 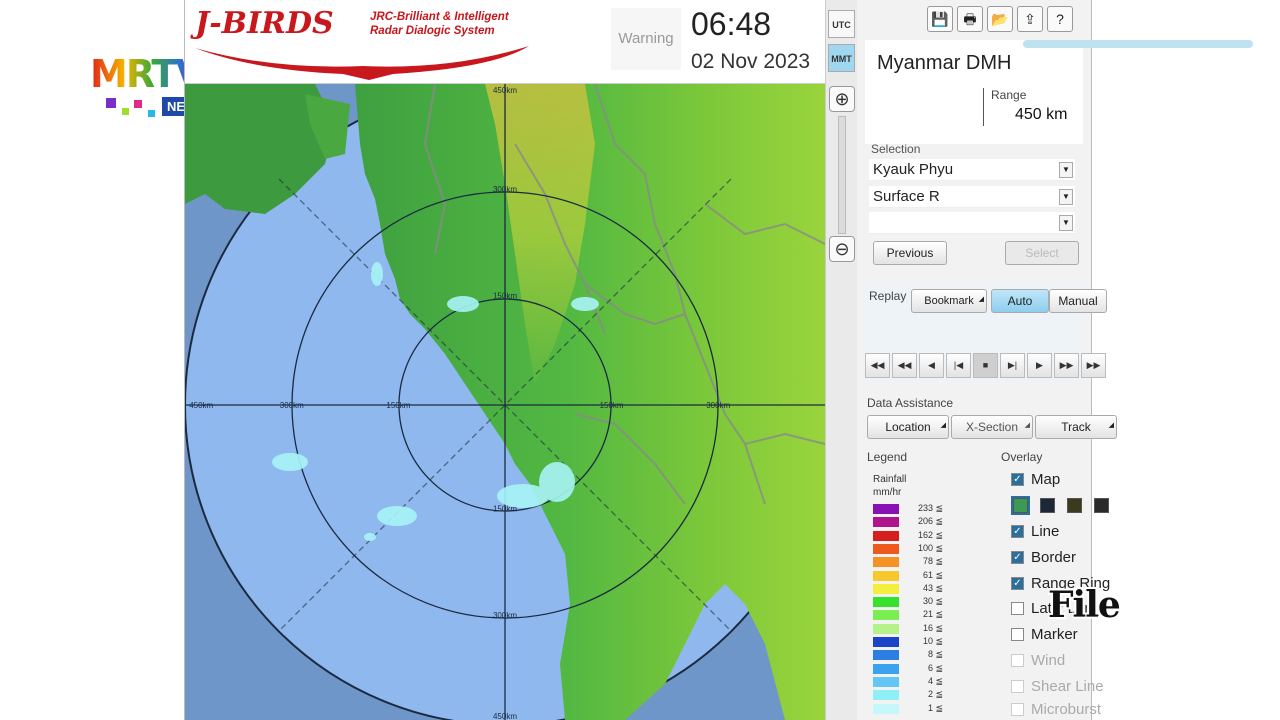 What do you see at coordinates (958, 365) in the screenshot?
I see `playback-button: |◀` at bounding box center [958, 365].